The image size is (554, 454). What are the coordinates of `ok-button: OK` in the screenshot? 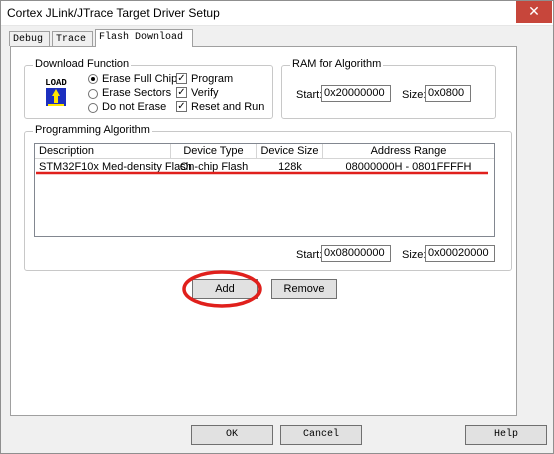 It's located at (232, 435).